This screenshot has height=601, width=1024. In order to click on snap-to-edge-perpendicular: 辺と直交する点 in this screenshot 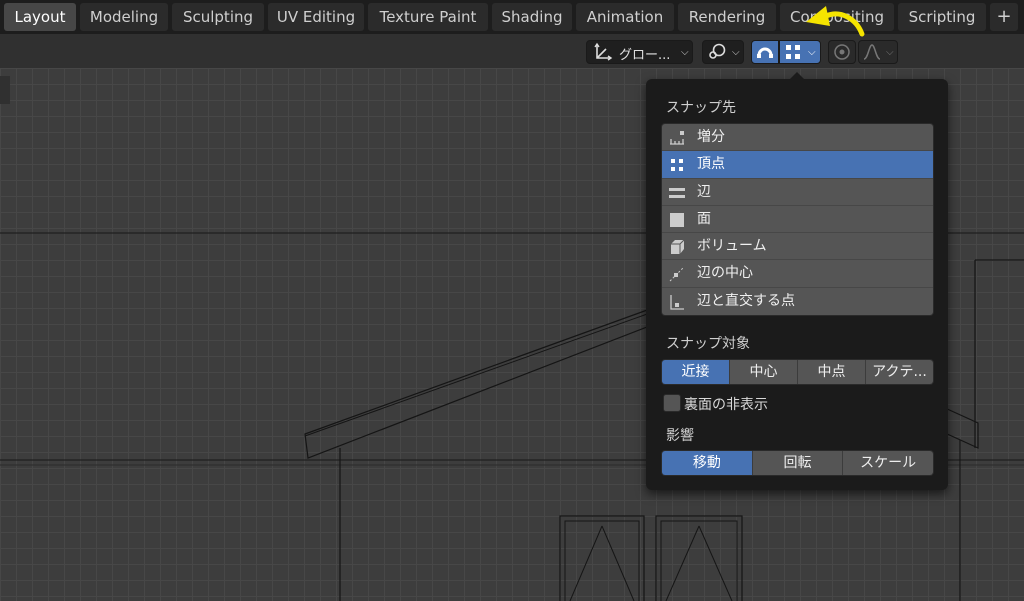, I will do `click(797, 301)`.